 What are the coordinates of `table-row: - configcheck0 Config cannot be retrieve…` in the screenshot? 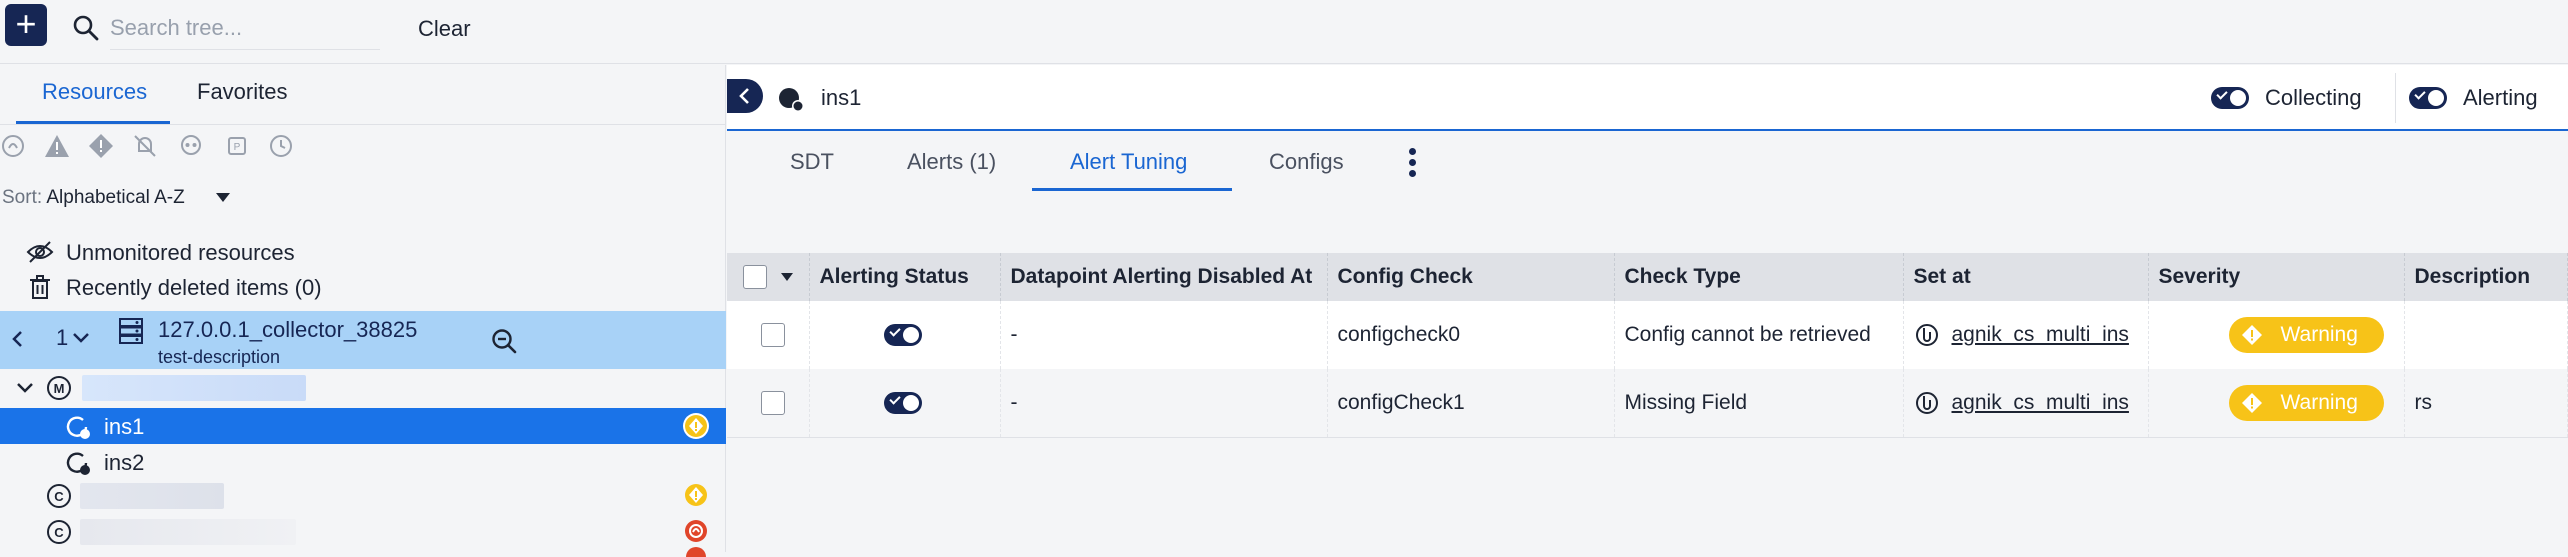 It's located at (1647, 335).